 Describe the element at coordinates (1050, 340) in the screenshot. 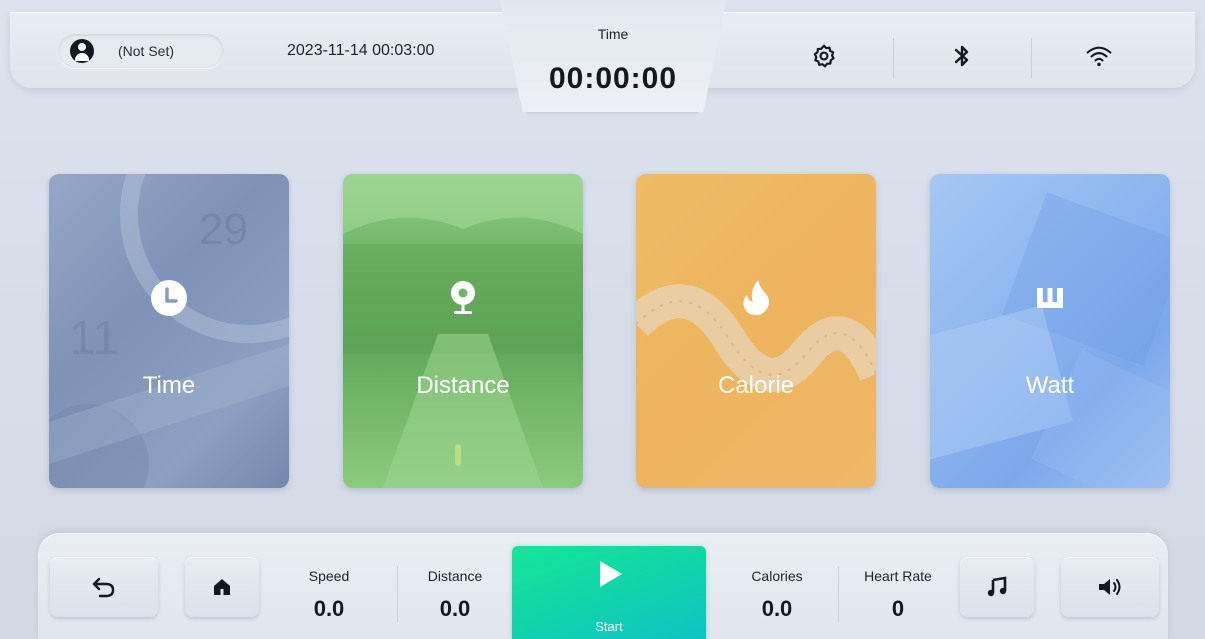

I see `abstract-background-texture` at that location.